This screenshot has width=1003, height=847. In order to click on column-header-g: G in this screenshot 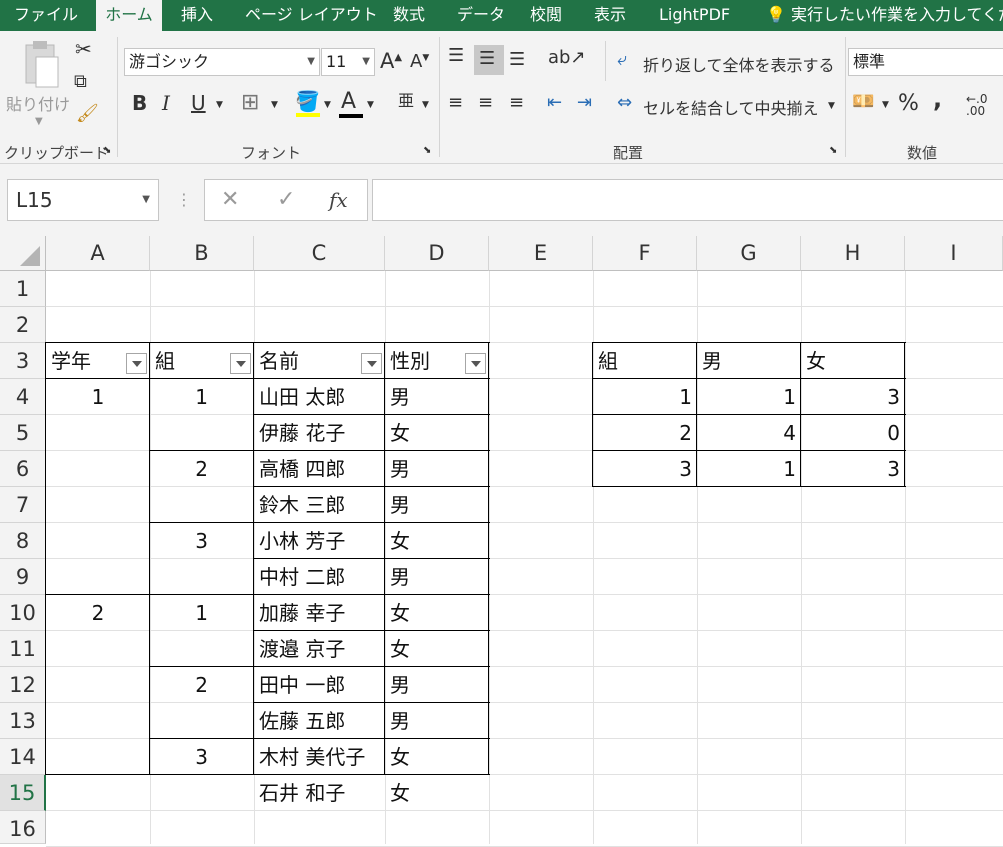, I will do `click(749, 253)`.